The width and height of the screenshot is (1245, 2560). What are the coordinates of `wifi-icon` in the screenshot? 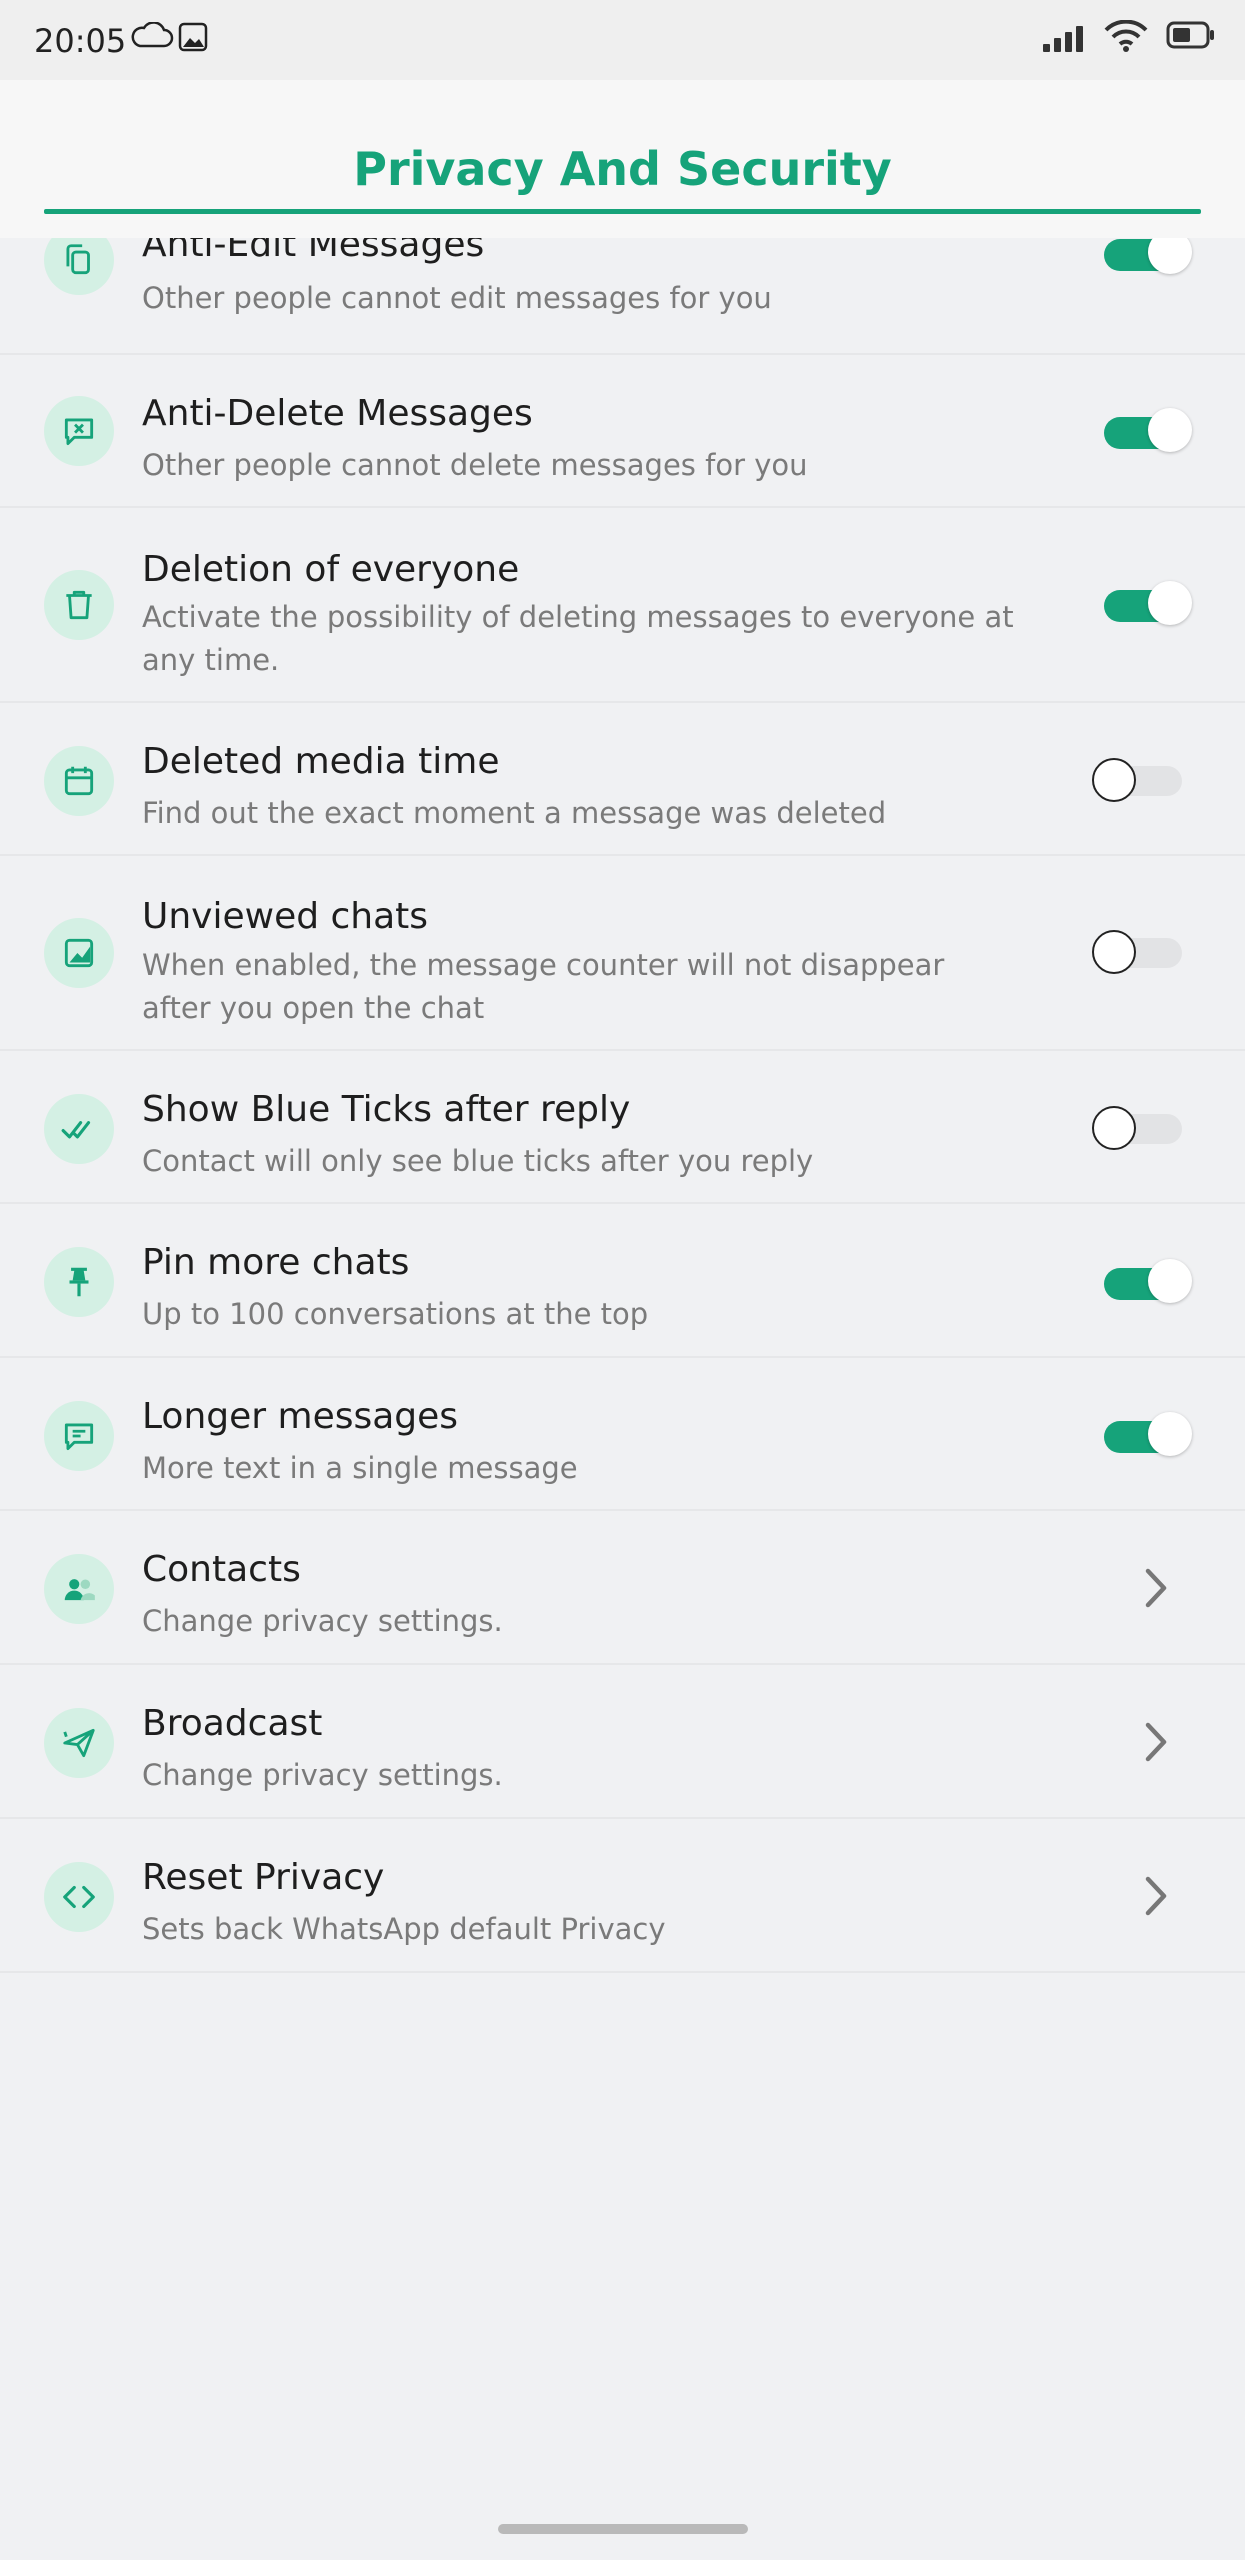 It's located at (1126, 38).